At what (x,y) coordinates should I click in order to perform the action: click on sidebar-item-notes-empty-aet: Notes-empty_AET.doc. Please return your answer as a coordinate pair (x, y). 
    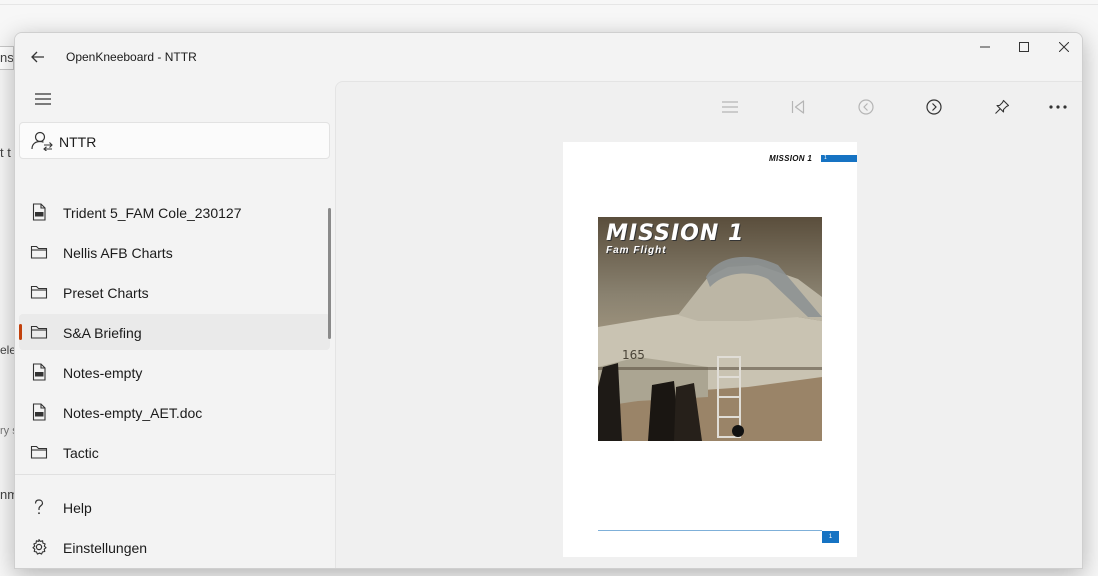
    Looking at the image, I should click on (174, 412).